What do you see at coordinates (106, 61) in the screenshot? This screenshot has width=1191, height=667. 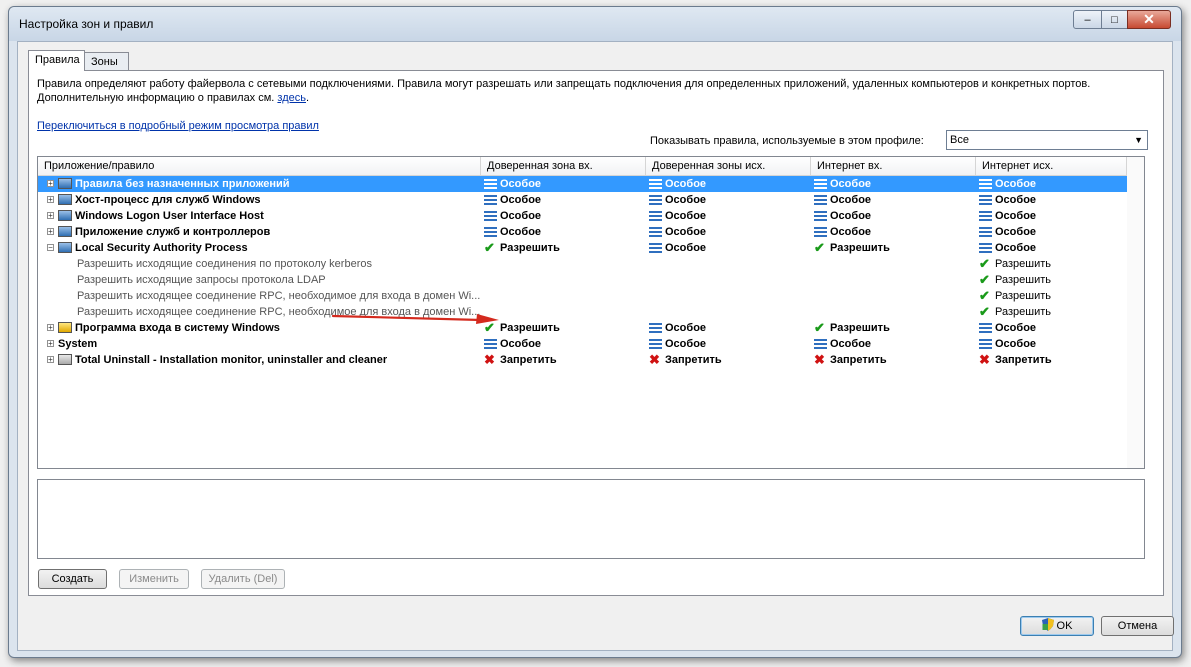 I see `tab-zones: Зоны` at bounding box center [106, 61].